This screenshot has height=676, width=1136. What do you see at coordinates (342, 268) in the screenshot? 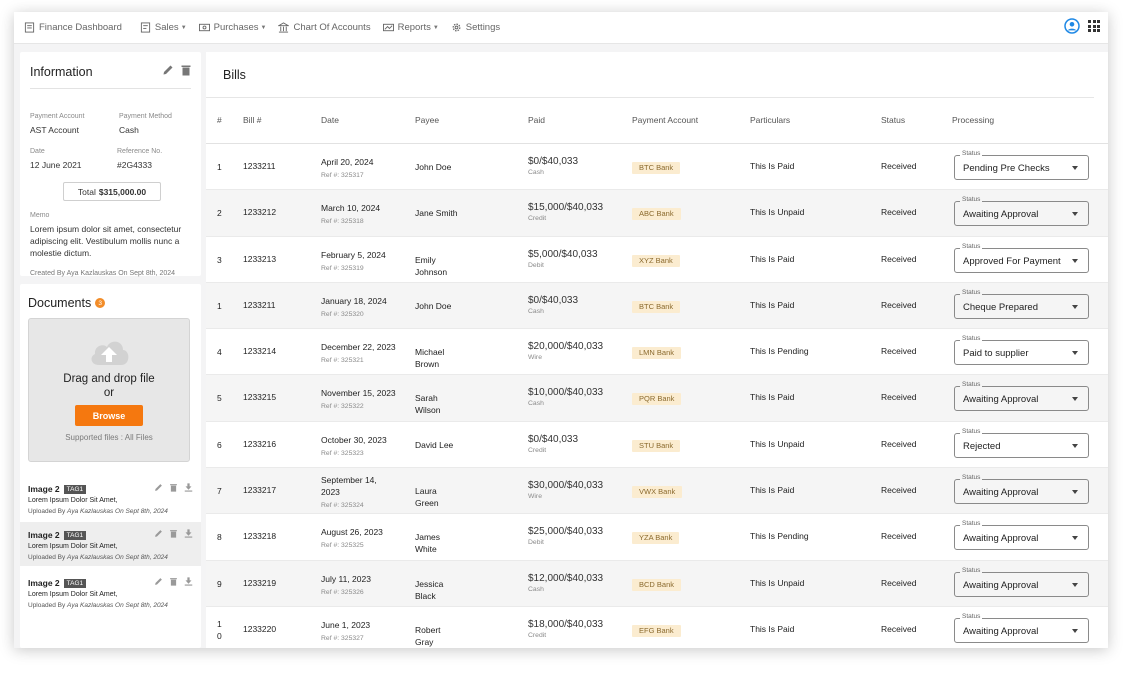
I see `bill-reference: Ref #: 325319` at bounding box center [342, 268].